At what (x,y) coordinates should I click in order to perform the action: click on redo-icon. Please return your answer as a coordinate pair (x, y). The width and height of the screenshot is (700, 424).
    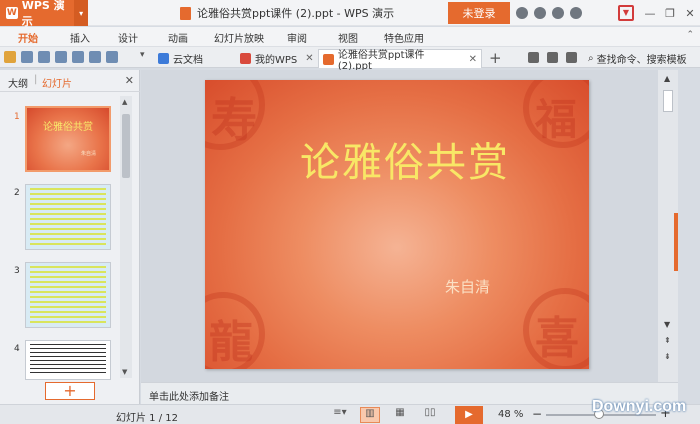
    Looking at the image, I should click on (112, 57).